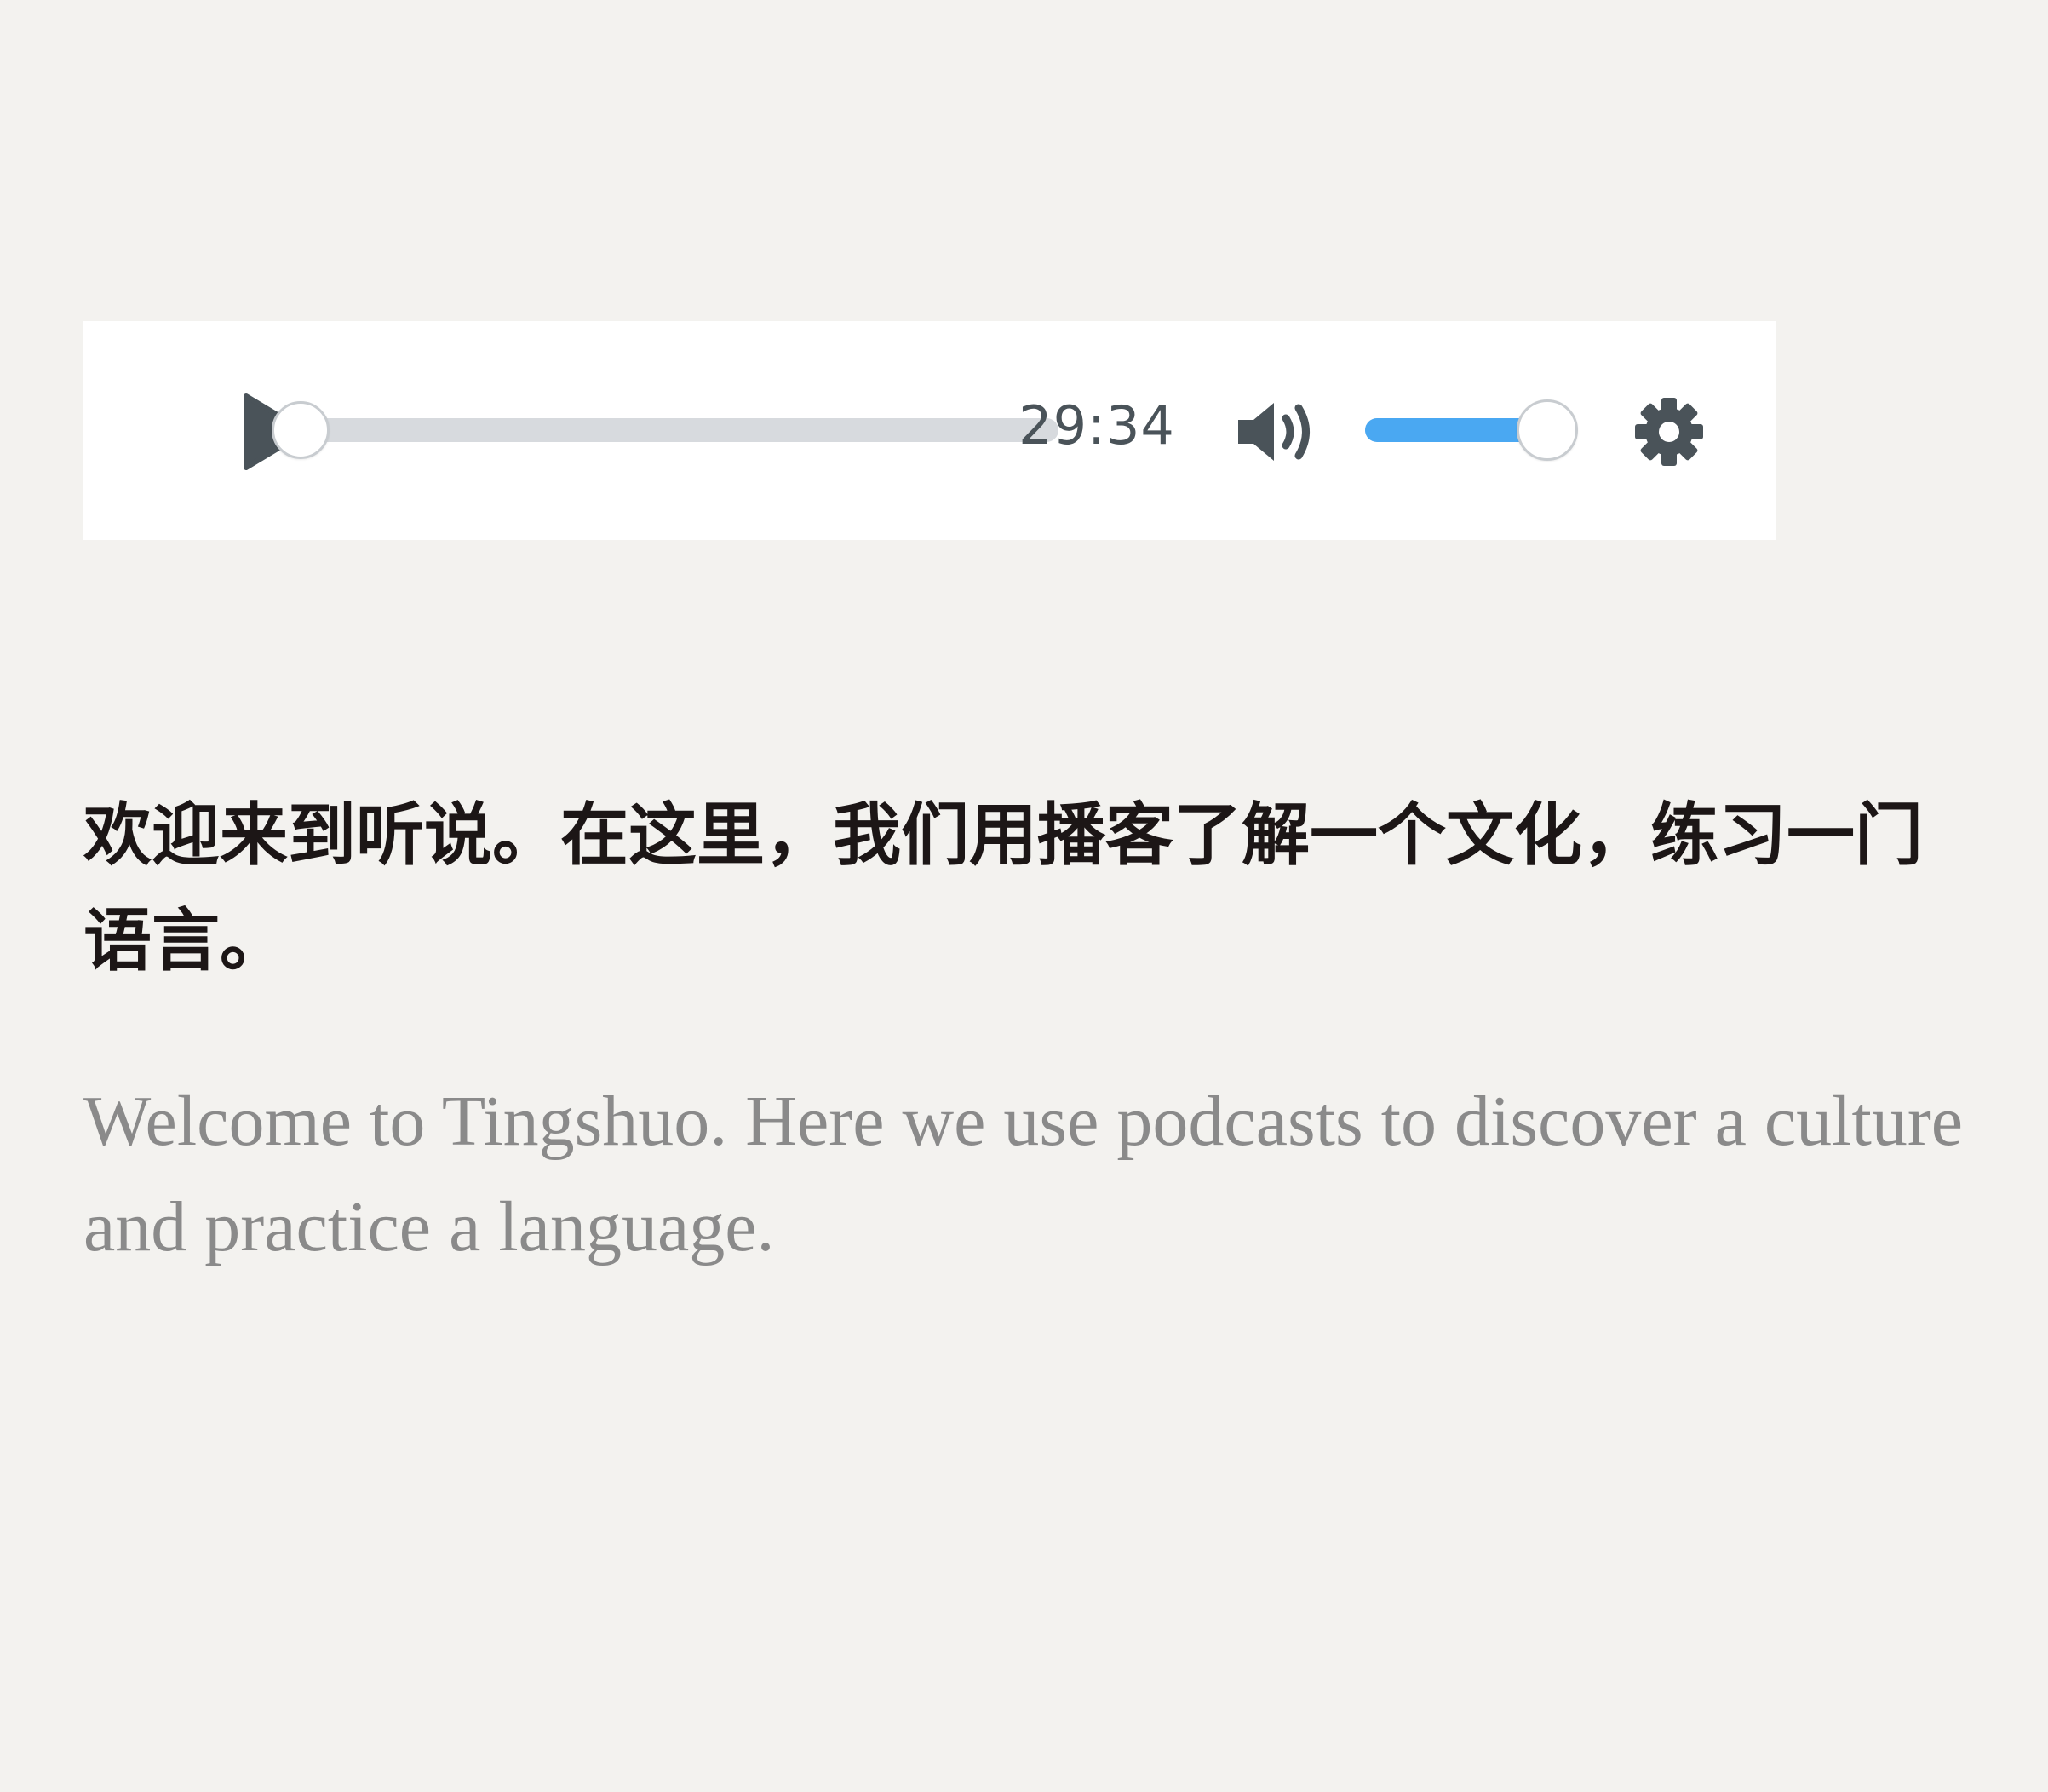 This screenshot has height=1792, width=2048. I want to click on seek-slider, so click(665, 430).